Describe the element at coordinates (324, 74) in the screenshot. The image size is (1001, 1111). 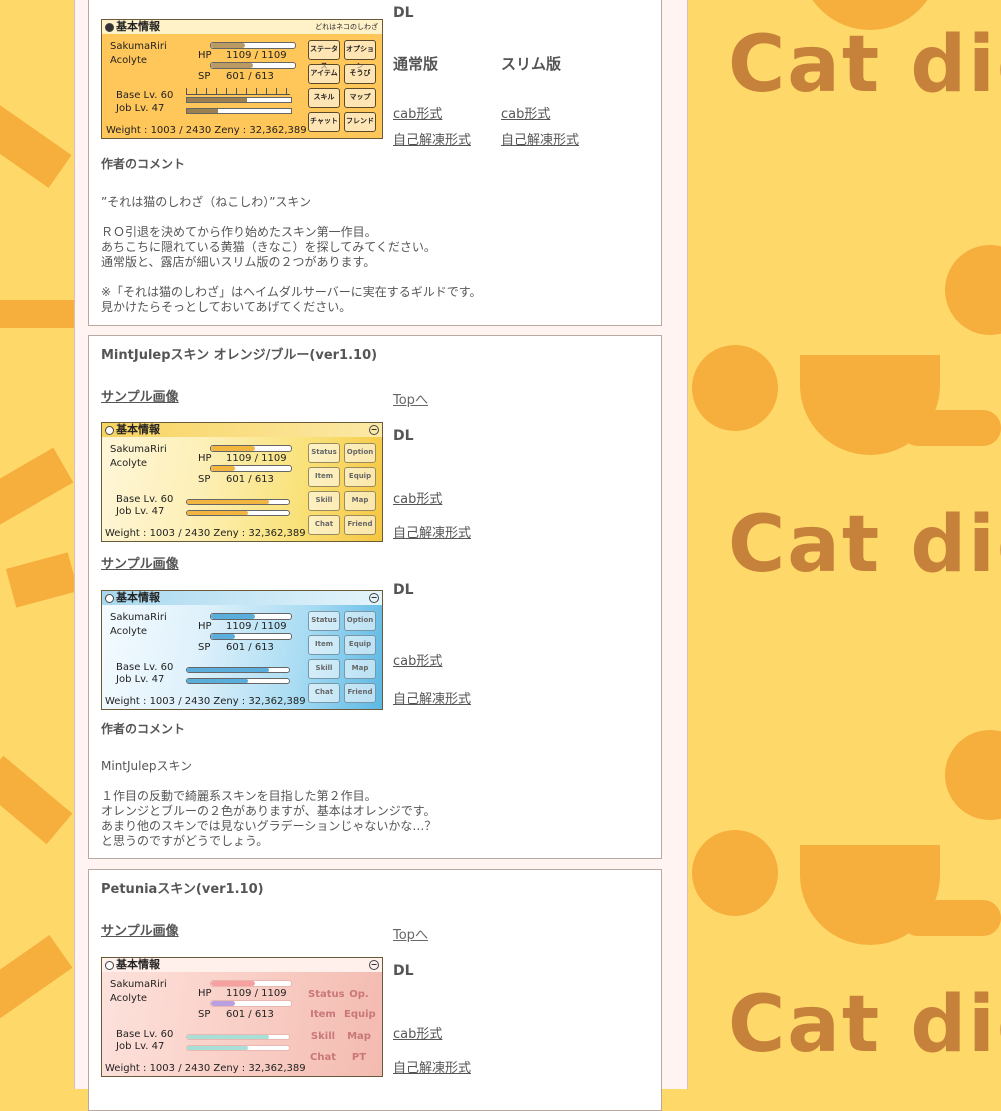
I see `item-button: アイテム` at that location.